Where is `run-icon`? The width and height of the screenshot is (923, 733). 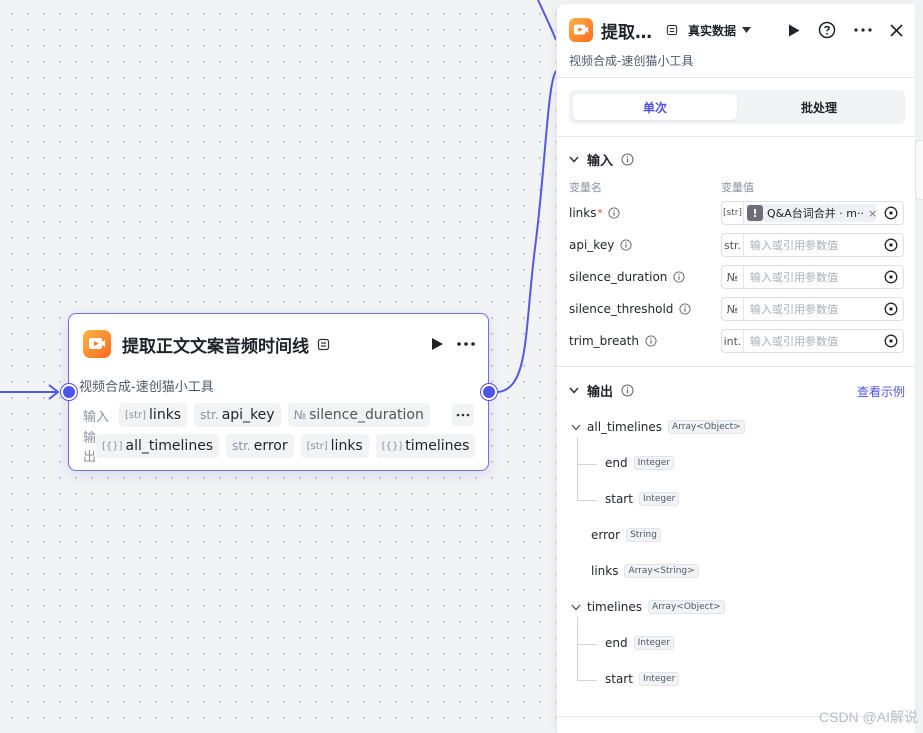
run-icon is located at coordinates (794, 30).